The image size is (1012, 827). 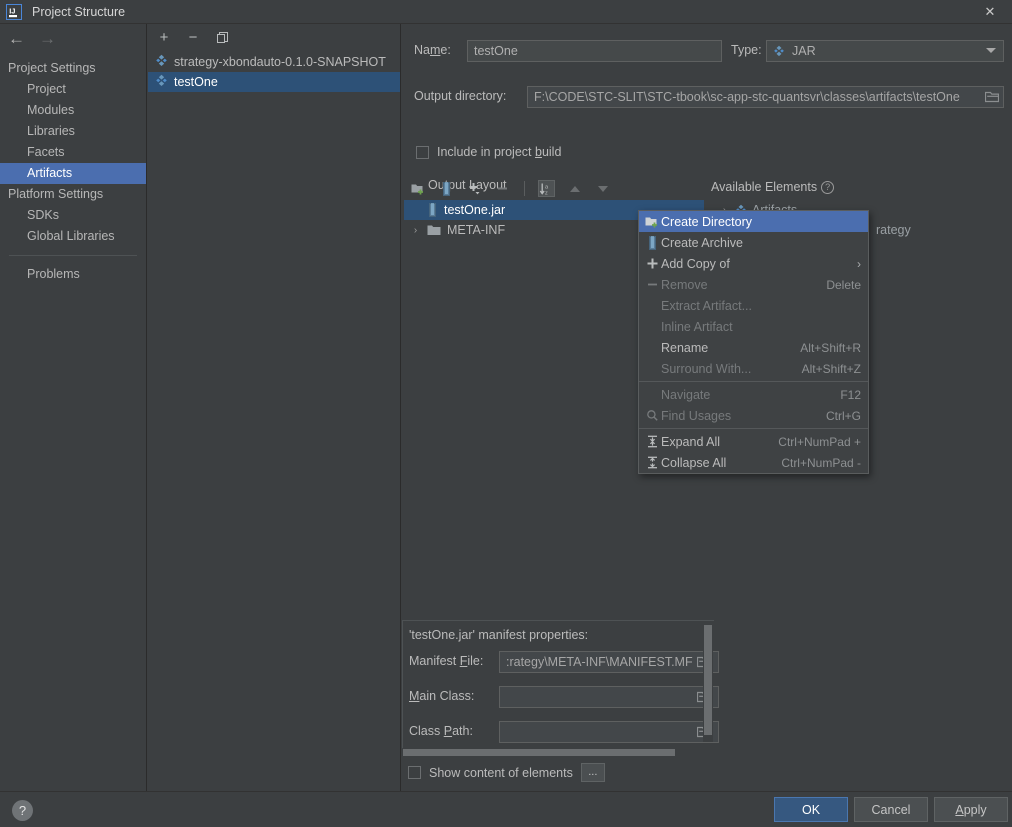 What do you see at coordinates (488, 152) in the screenshot?
I see `include-in-project-build-row: Include in project build` at bounding box center [488, 152].